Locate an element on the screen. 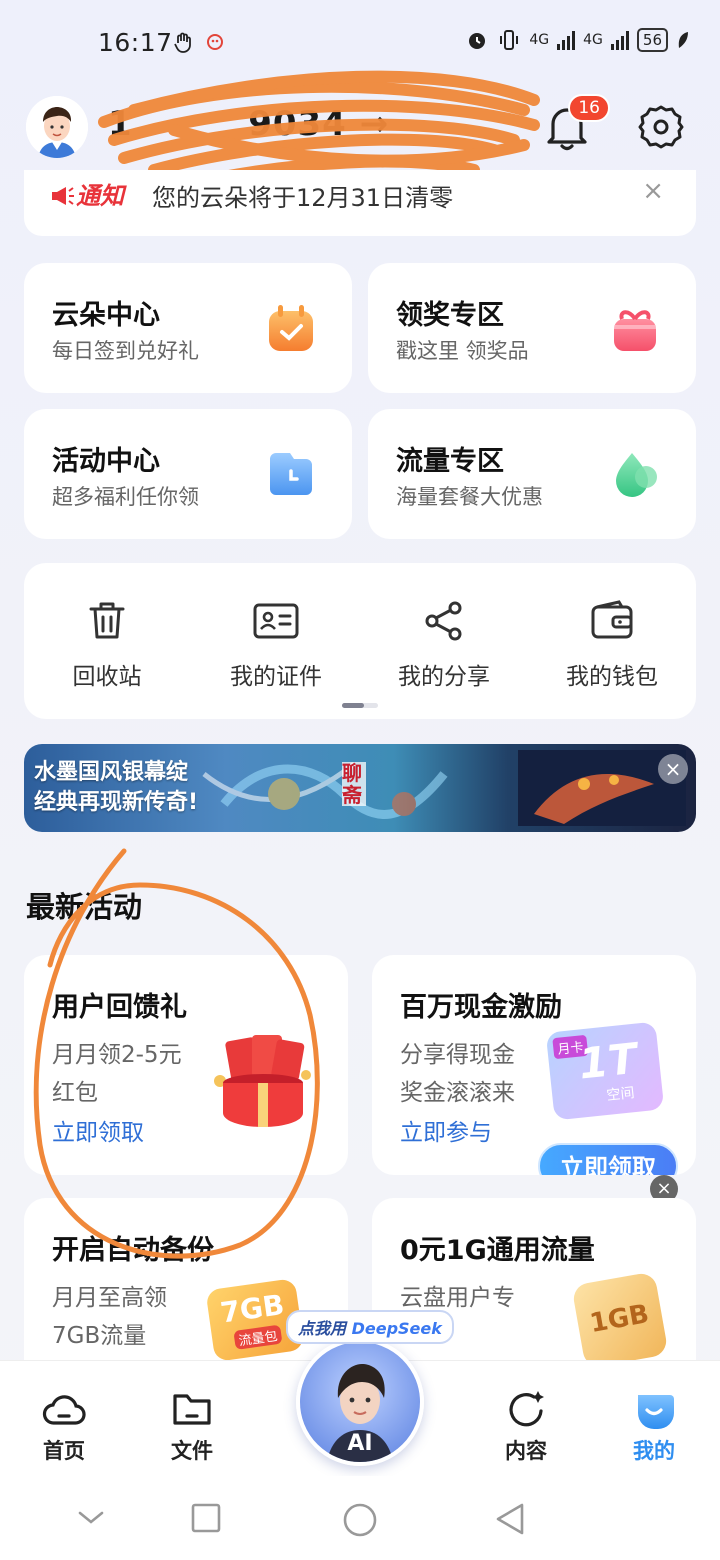 The image size is (720, 1560). card-title: 流量专区 is located at coordinates (450, 461).